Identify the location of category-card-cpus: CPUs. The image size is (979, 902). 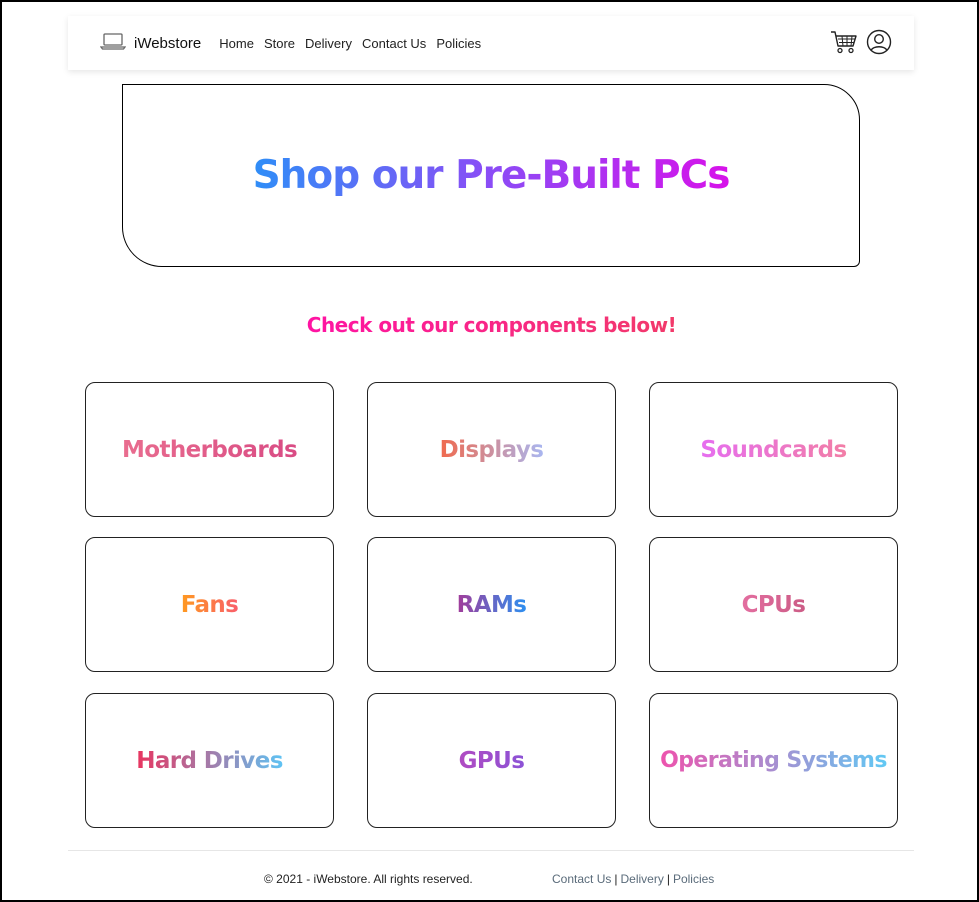
(773, 604).